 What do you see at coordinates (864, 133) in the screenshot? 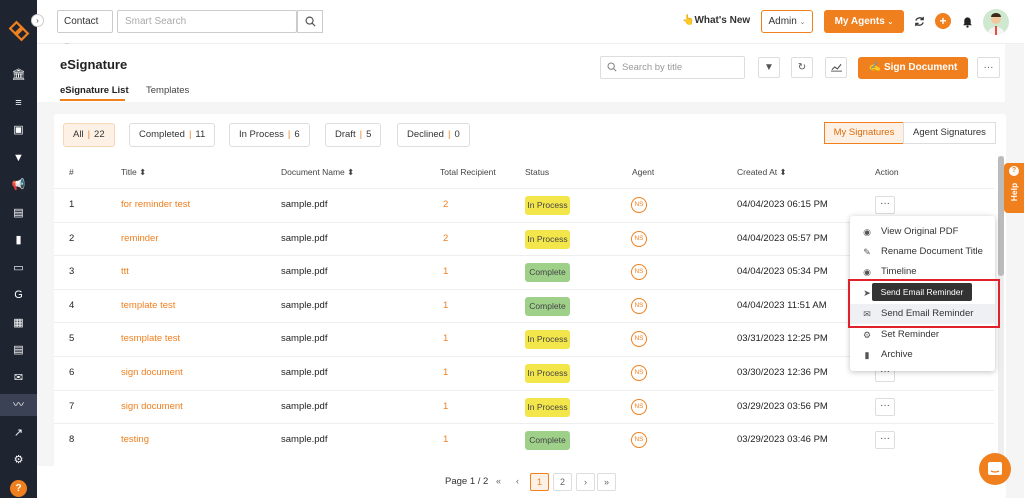
I see `segment-my-signatures: My Signatures` at bounding box center [864, 133].